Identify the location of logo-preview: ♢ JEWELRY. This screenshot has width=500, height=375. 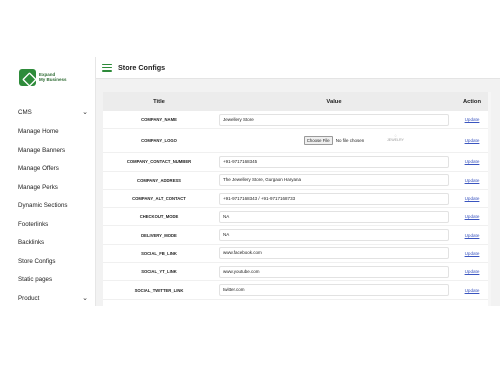
(395, 138).